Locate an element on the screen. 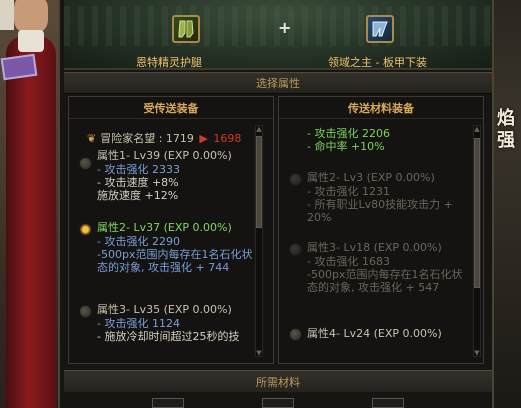  fame-label: 冒险家名望 : 1719 is located at coordinates (147, 138).